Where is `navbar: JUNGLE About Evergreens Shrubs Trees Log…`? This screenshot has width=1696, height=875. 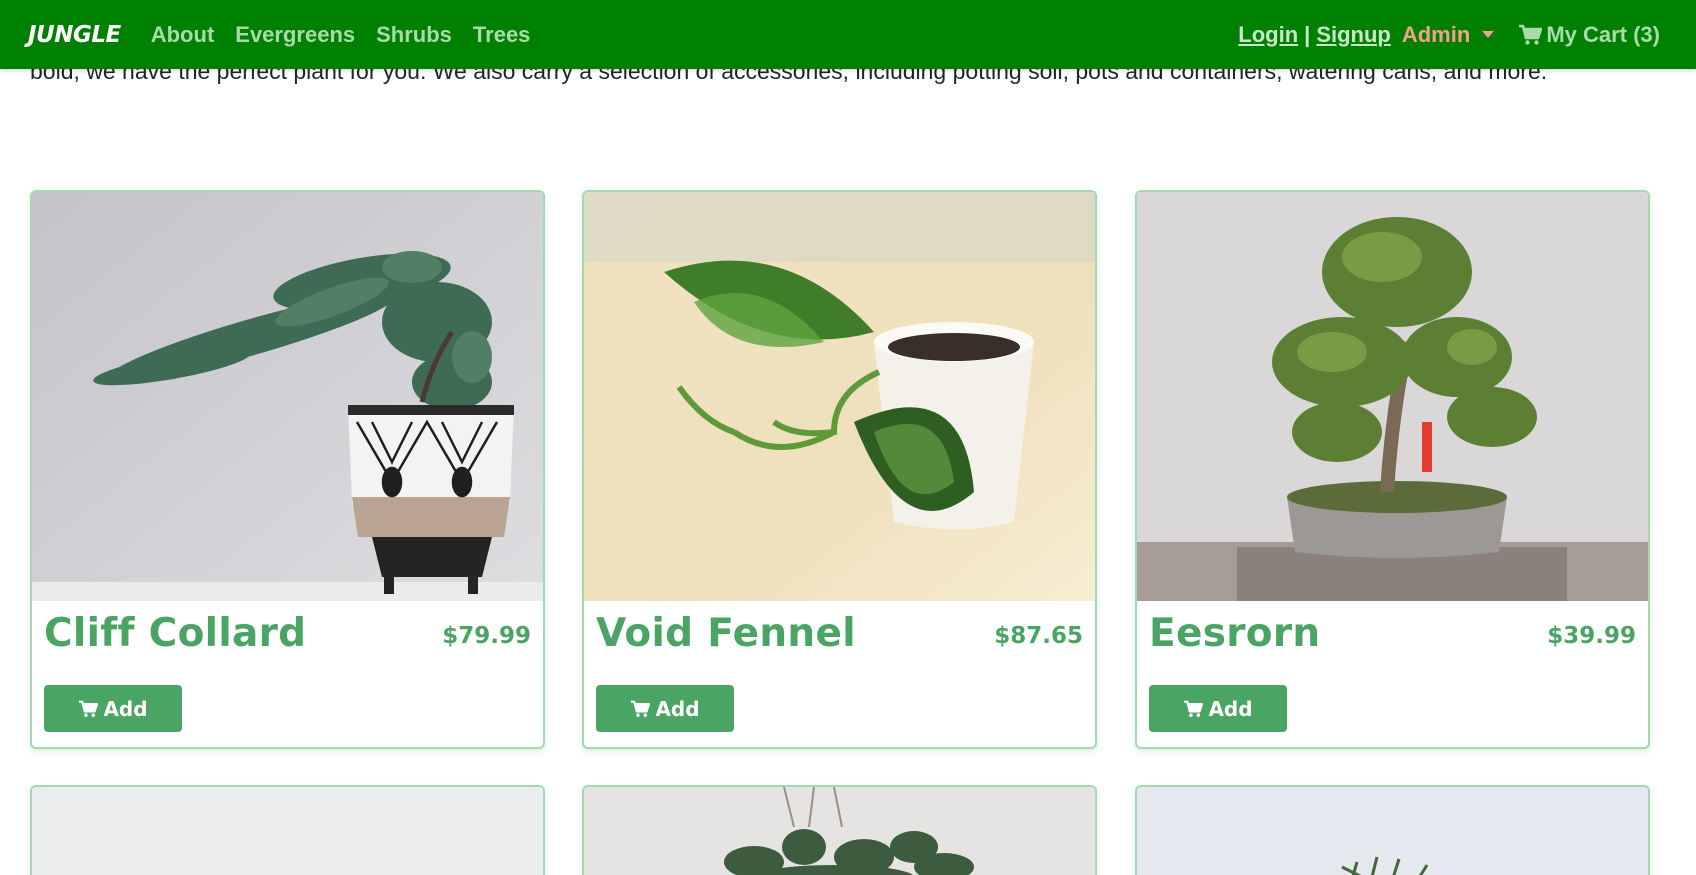 navbar: JUNGLE About Evergreens Shrubs Trees Log… is located at coordinates (848, 34).